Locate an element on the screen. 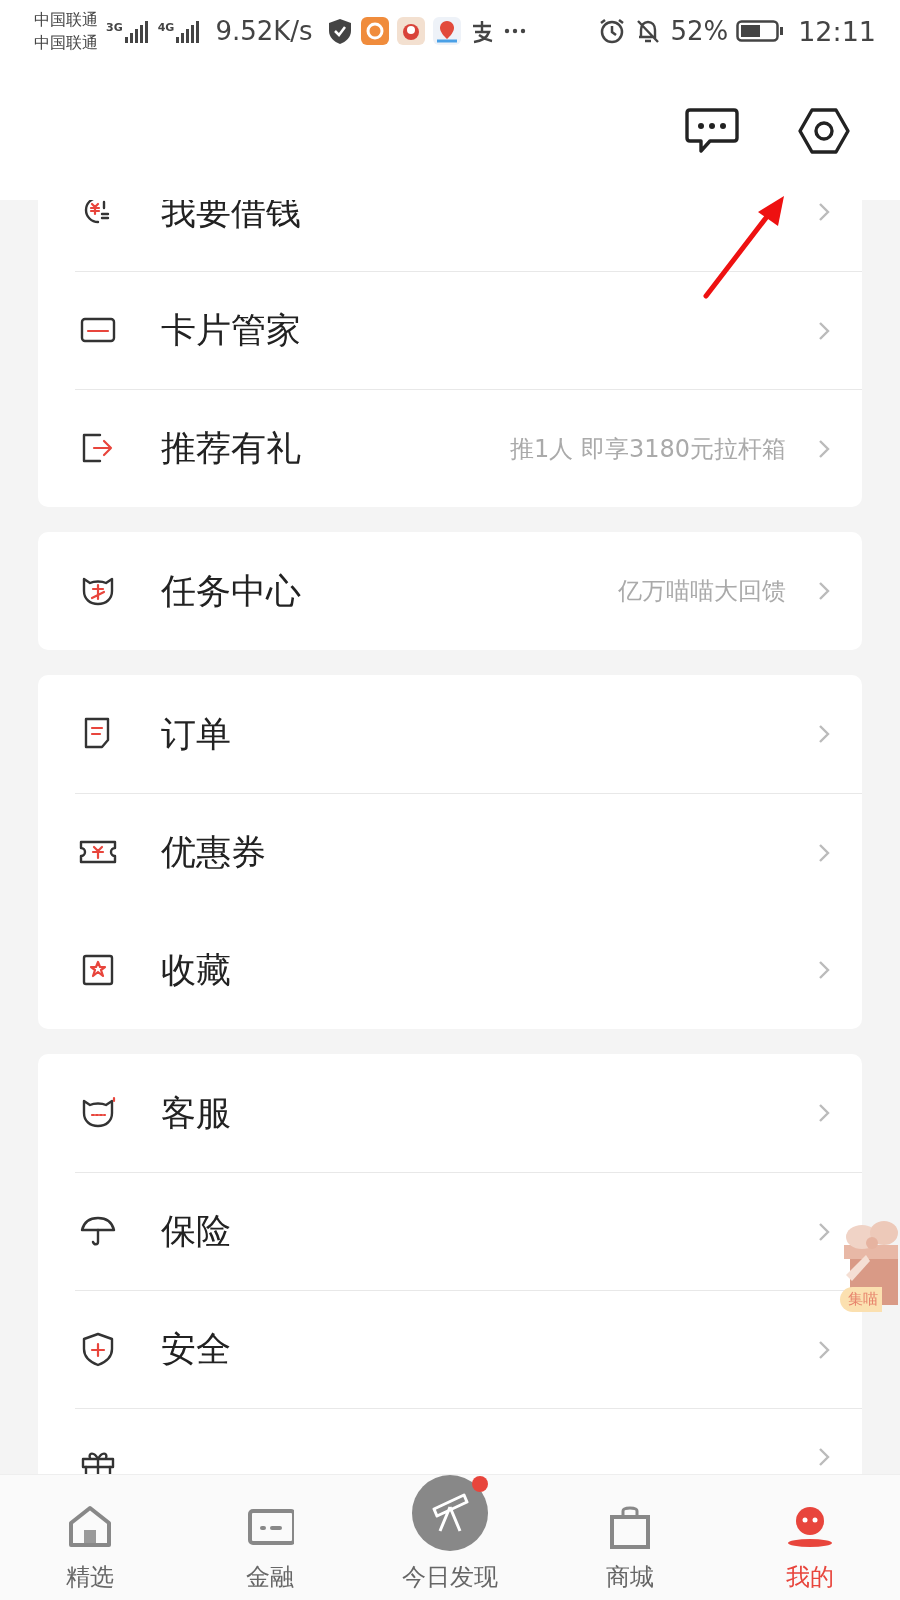 Image resolution: width=900 pixels, height=1600 pixels. menu-item: 收藏 is located at coordinates (450, 970).